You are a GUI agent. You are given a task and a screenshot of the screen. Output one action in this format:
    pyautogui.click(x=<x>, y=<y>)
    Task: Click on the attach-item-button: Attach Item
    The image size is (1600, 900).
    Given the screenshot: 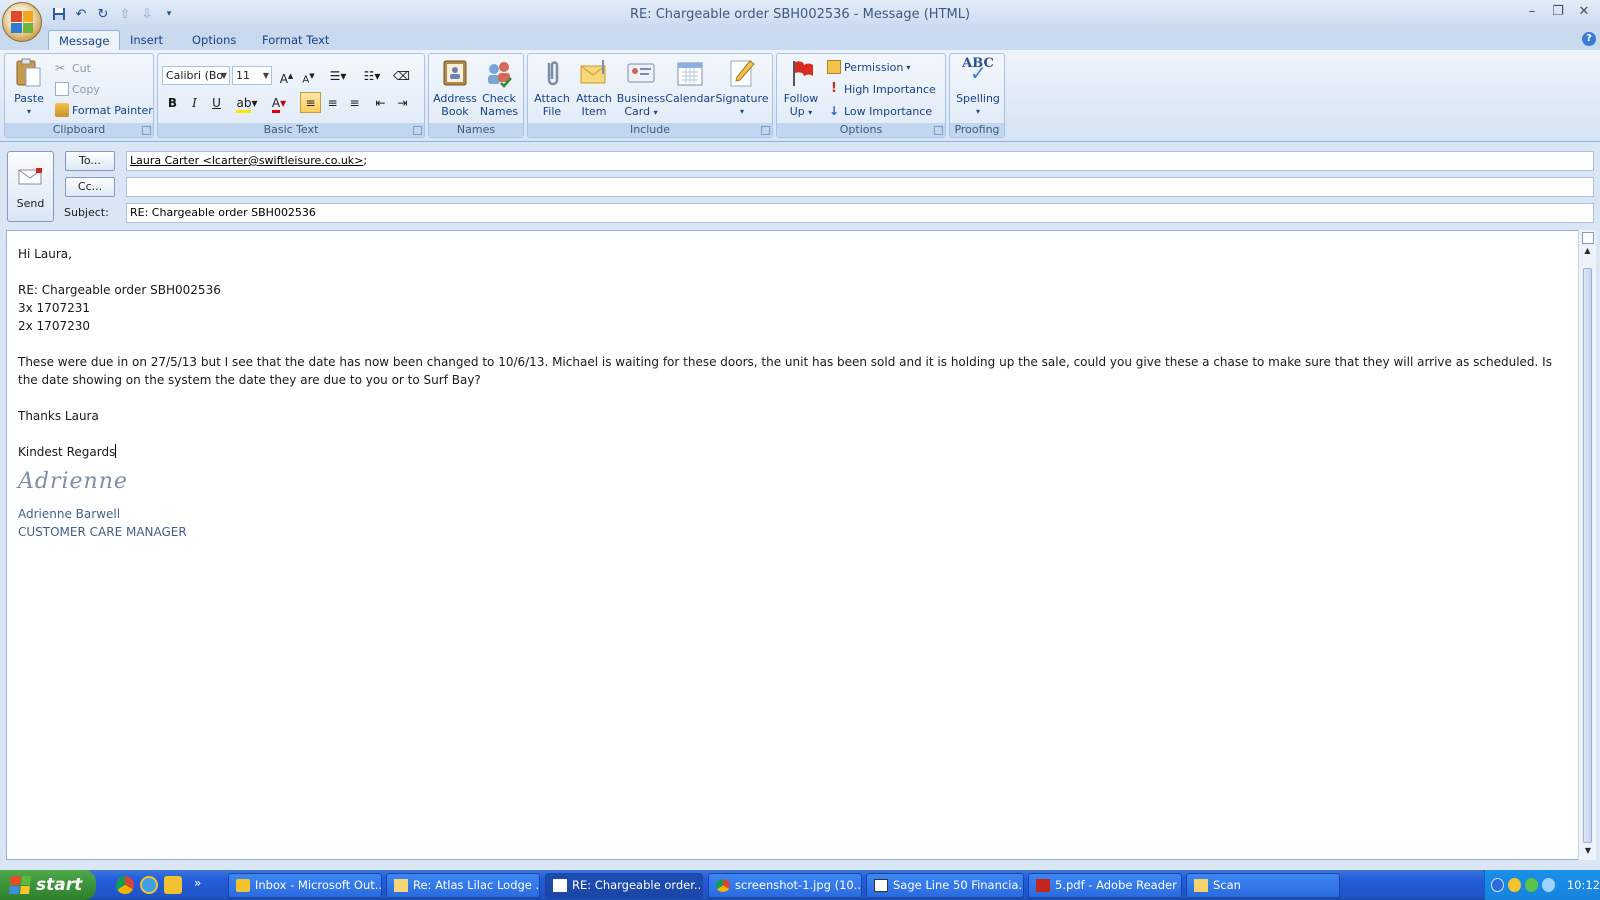 What is the action you would take?
    pyautogui.click(x=594, y=87)
    